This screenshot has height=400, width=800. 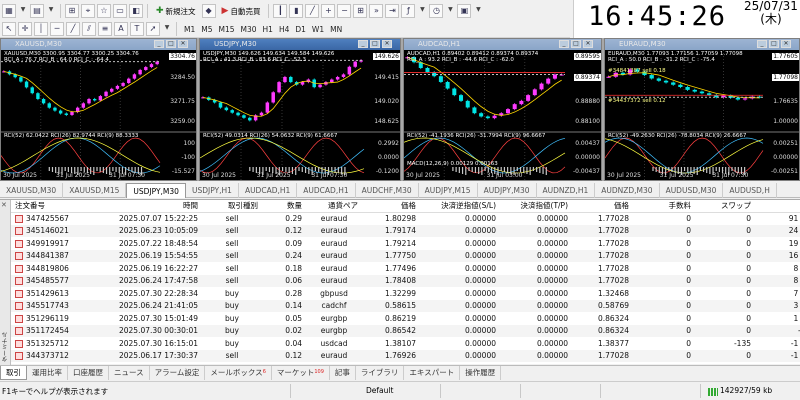 I want to click on market-watch-icon: ⊞, so click(x=72, y=11).